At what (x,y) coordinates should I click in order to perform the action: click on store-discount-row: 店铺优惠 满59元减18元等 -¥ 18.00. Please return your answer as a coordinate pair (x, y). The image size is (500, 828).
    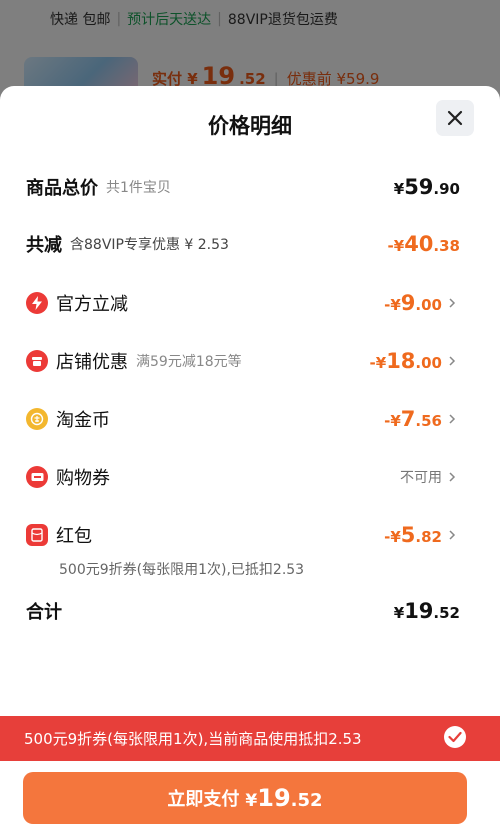
    Looking at the image, I should click on (234, 361).